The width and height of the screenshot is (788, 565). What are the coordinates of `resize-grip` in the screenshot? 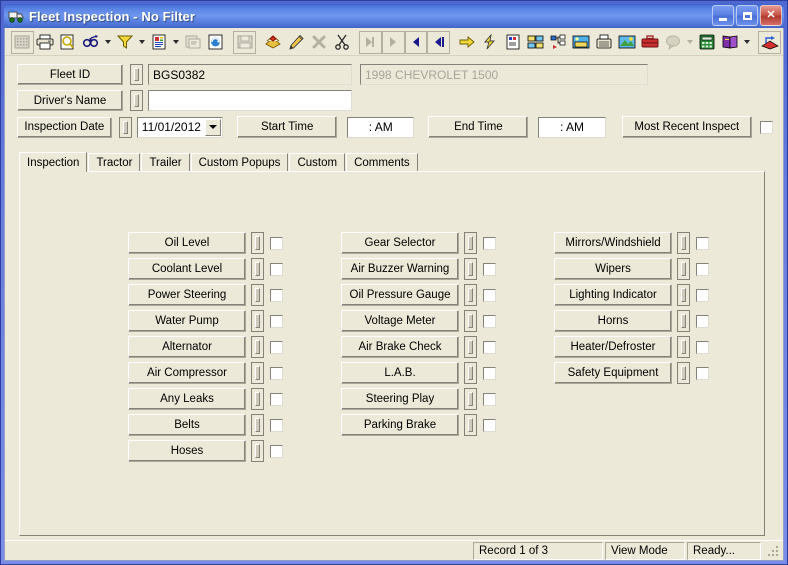 It's located at (773, 551).